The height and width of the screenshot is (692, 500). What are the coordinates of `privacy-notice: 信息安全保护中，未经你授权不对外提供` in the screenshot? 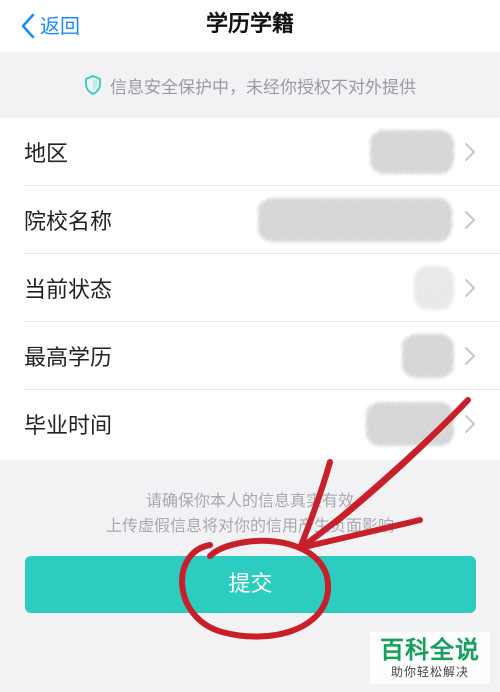 It's located at (250, 85).